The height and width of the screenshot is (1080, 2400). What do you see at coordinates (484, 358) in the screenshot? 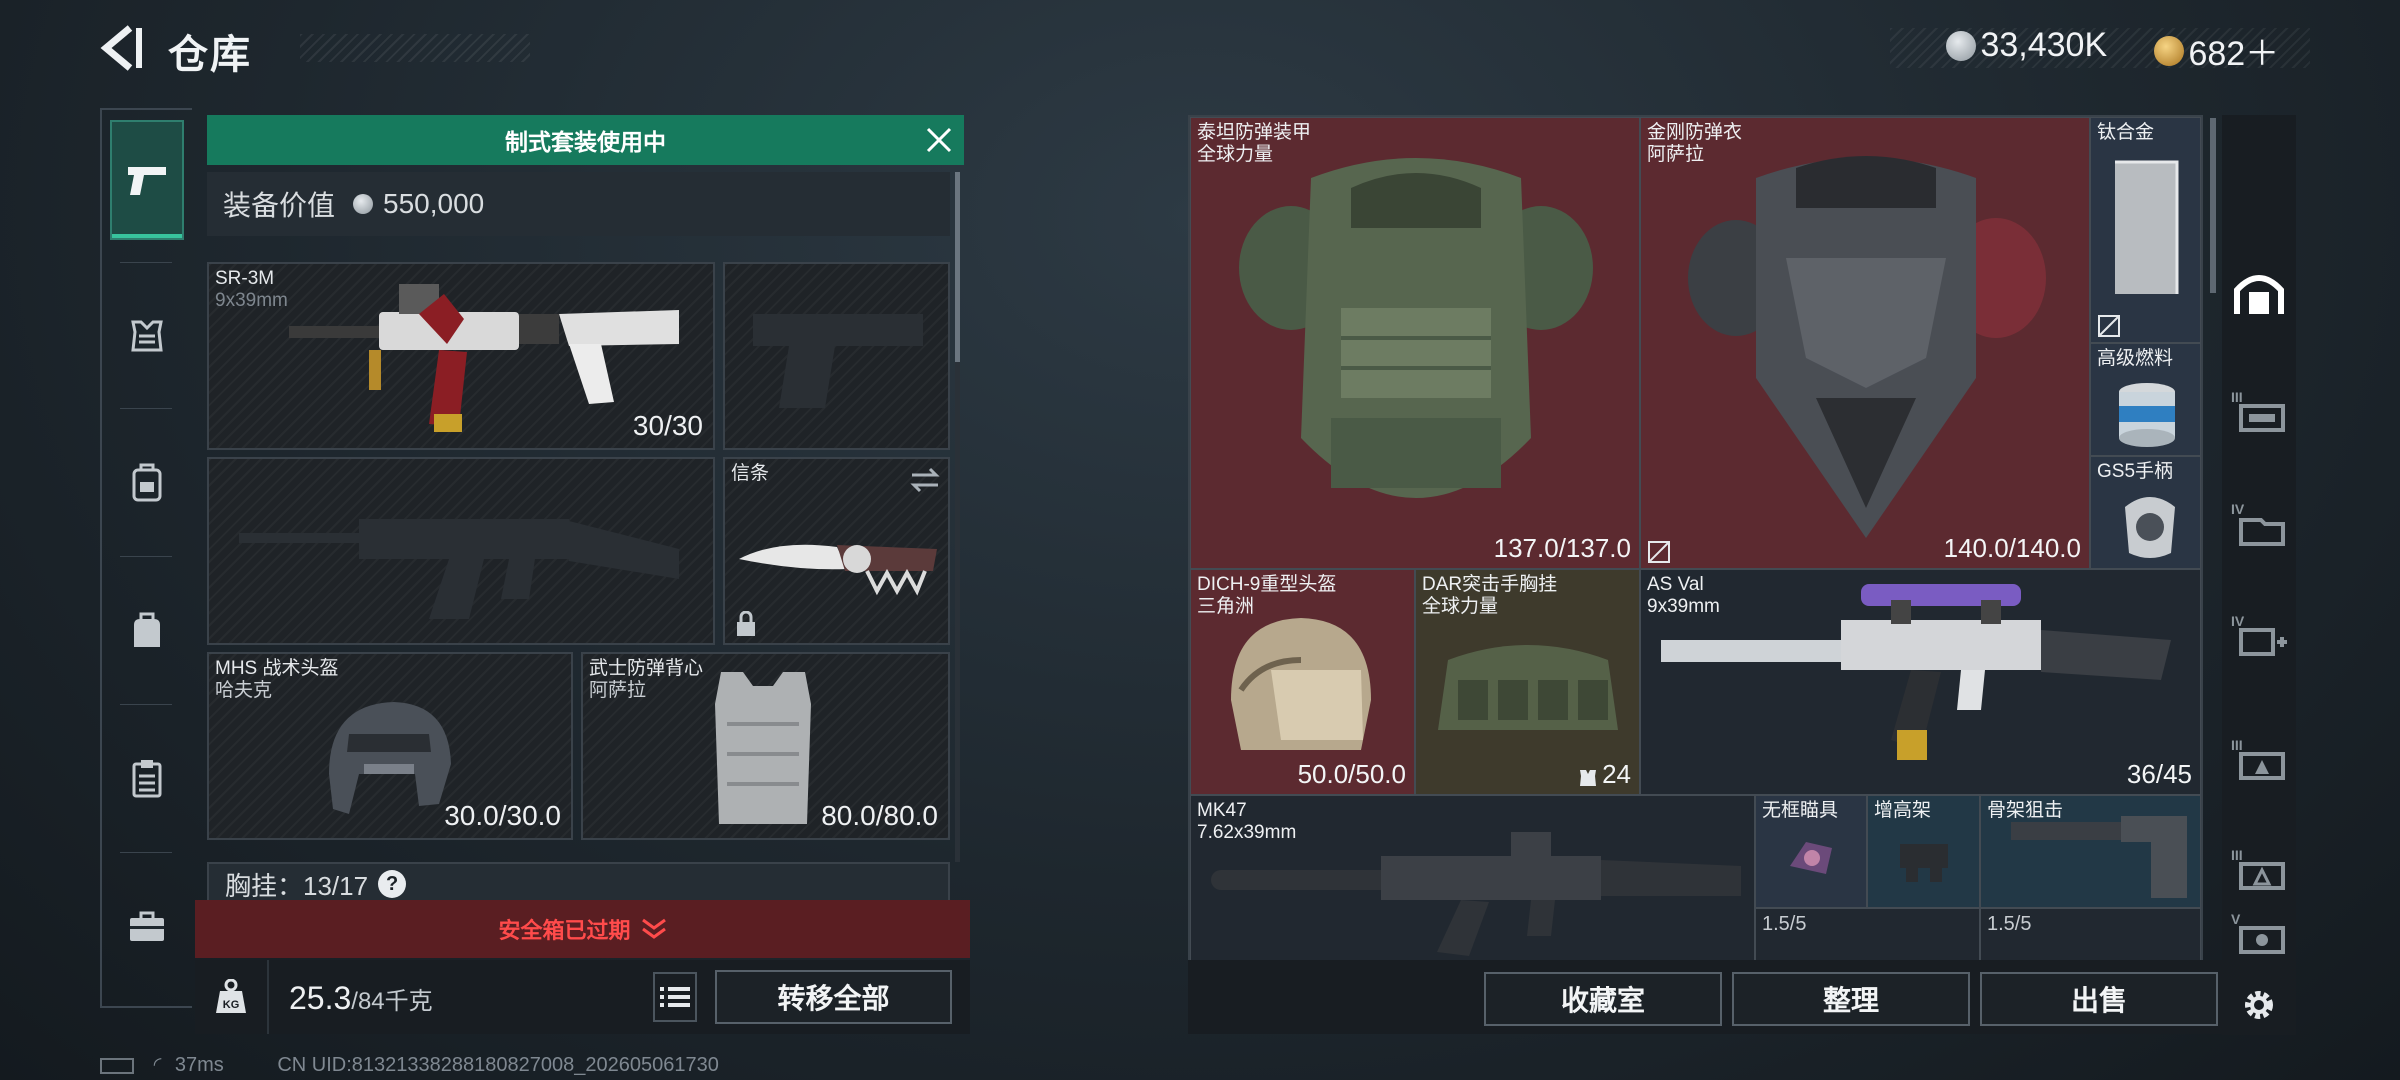
I see `sr3m-rifle-image` at bounding box center [484, 358].